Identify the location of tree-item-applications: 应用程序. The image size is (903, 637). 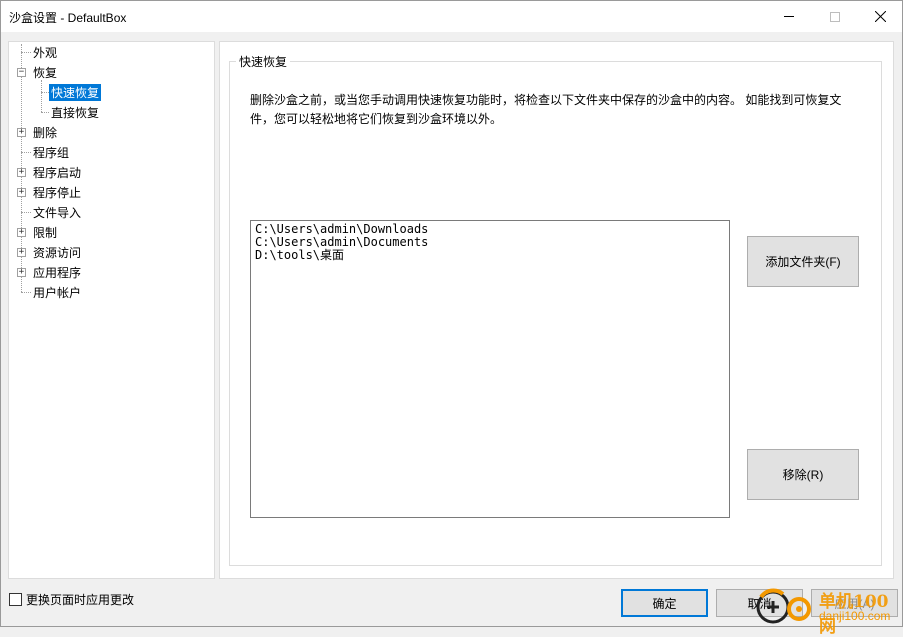
(57, 272).